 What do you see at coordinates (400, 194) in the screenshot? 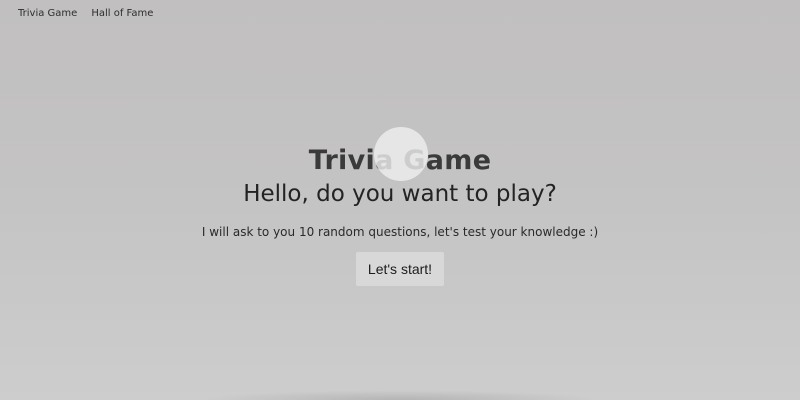
I see `greeting-heading: Hello, do you want to play?` at bounding box center [400, 194].